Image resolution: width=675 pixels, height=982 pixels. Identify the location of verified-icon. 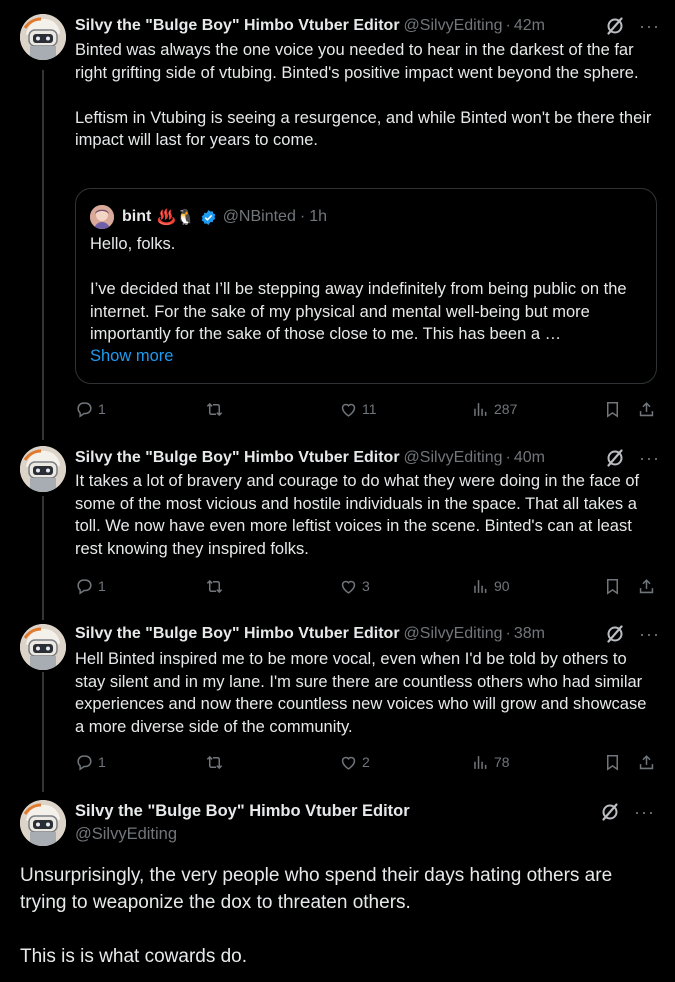
(208, 217).